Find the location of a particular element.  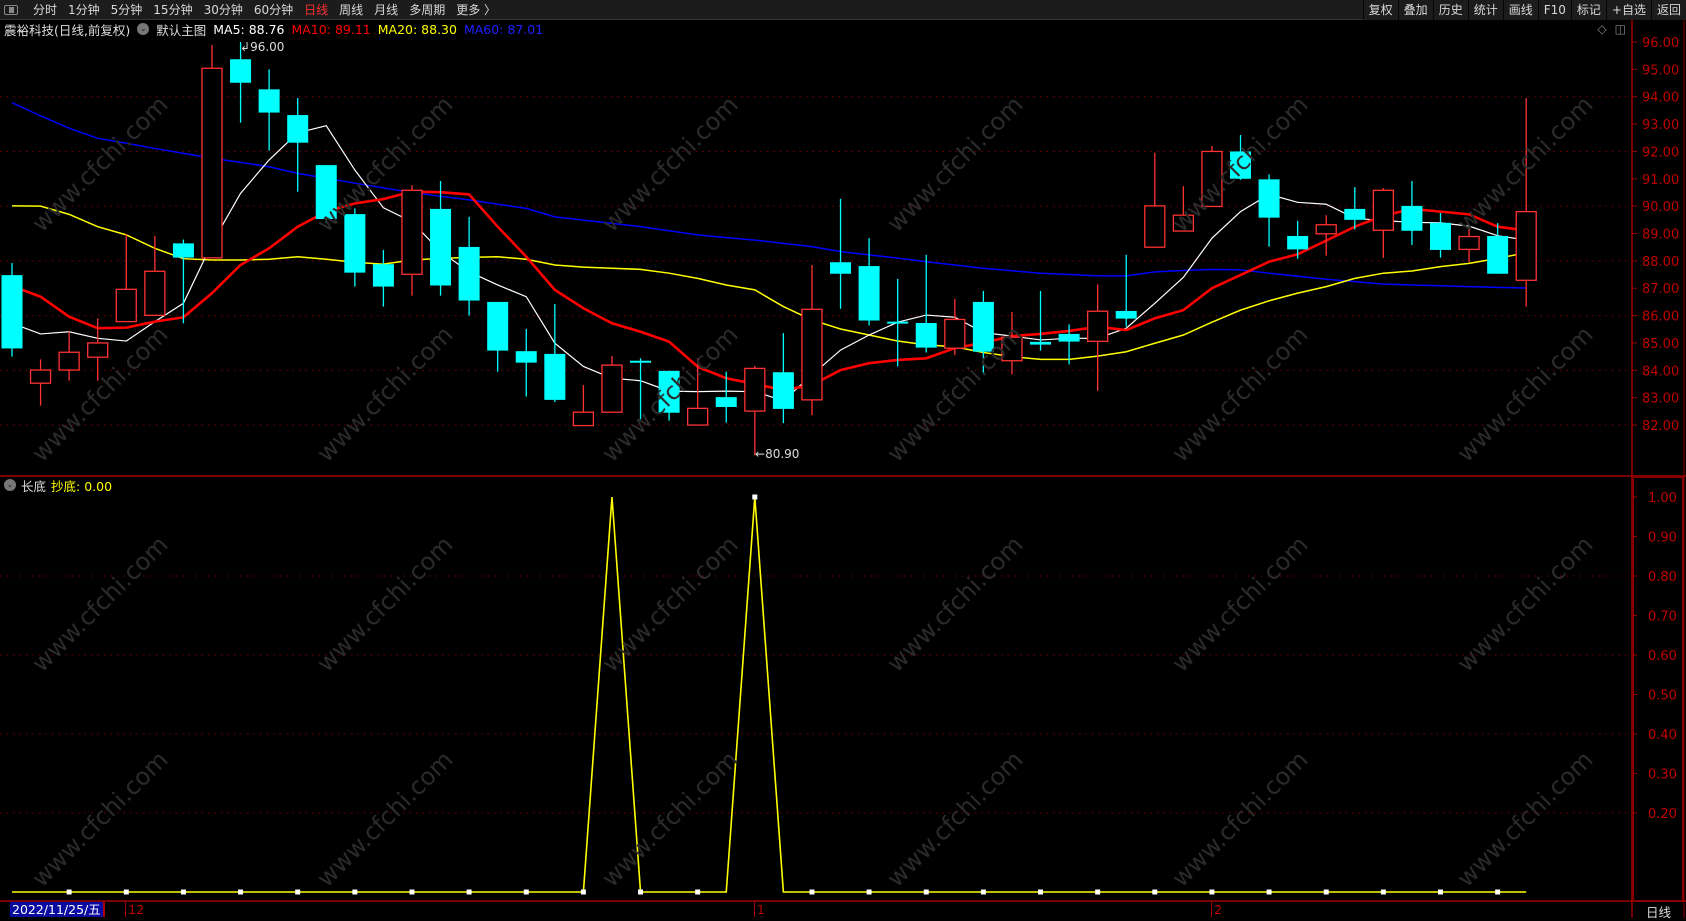

price-tick-label: 85.00 is located at coordinates (1660, 344).